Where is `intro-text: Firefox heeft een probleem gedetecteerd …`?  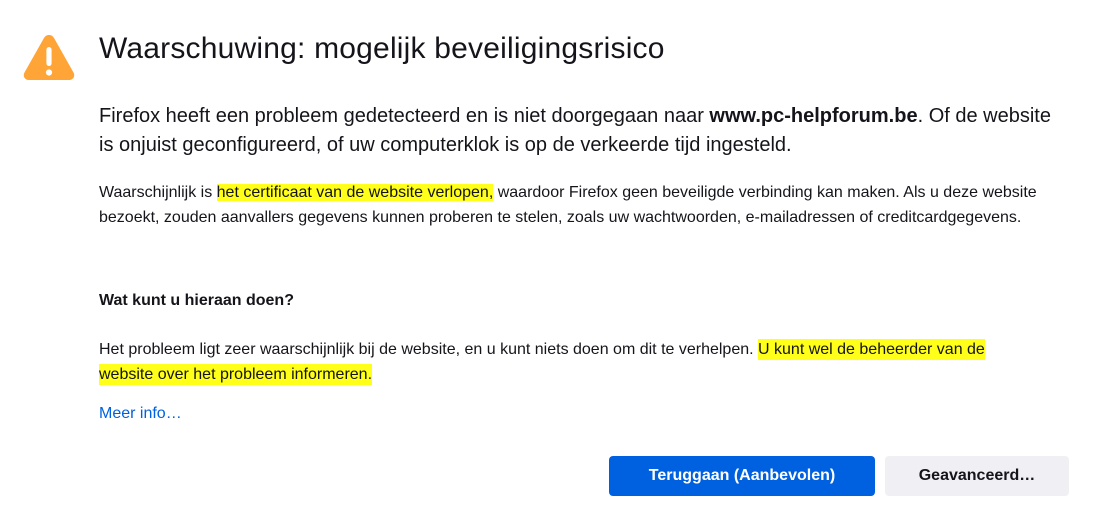 intro-text: Firefox heeft een probleem gedetecteerd … is located at coordinates (584, 131).